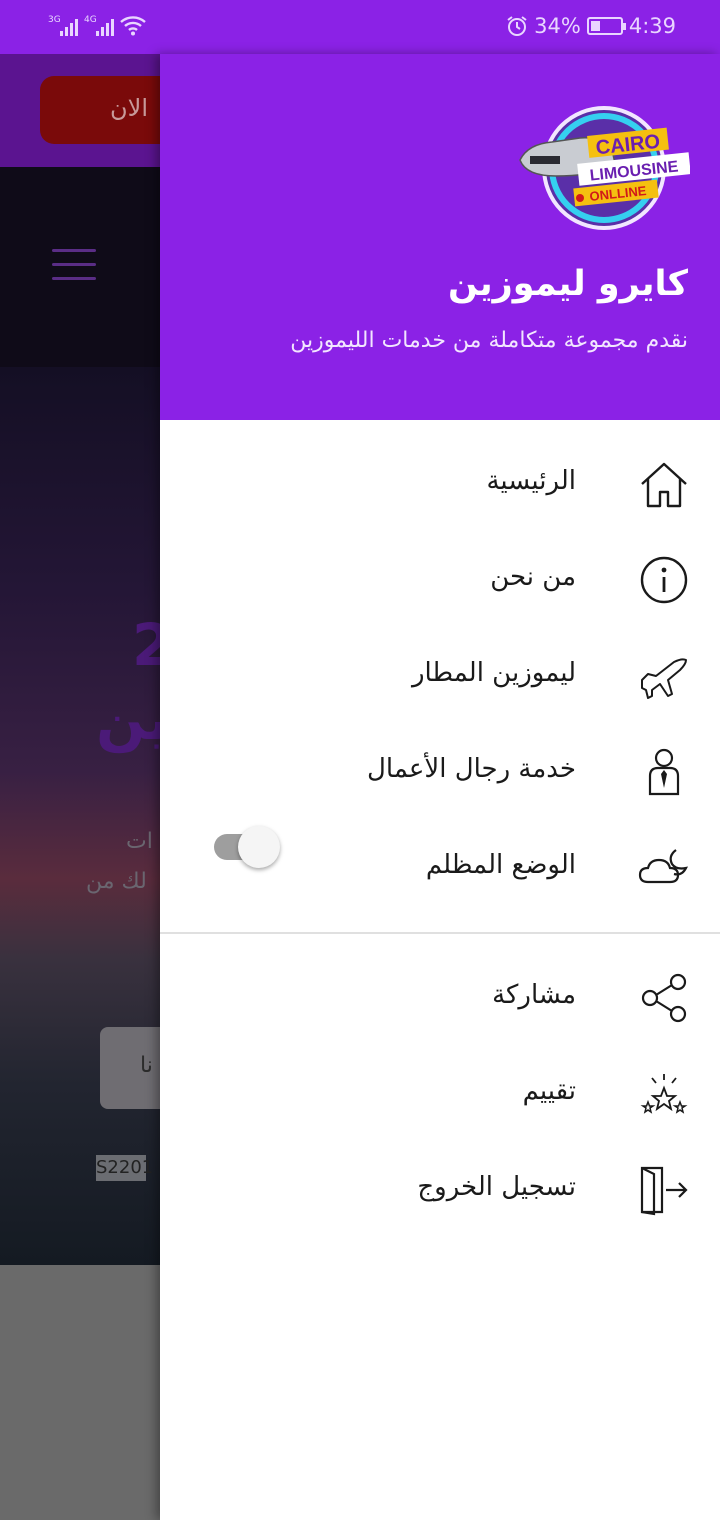 Image resolution: width=720 pixels, height=1520 pixels. Describe the element at coordinates (606, 26) in the screenshot. I see `battery-icon` at that location.